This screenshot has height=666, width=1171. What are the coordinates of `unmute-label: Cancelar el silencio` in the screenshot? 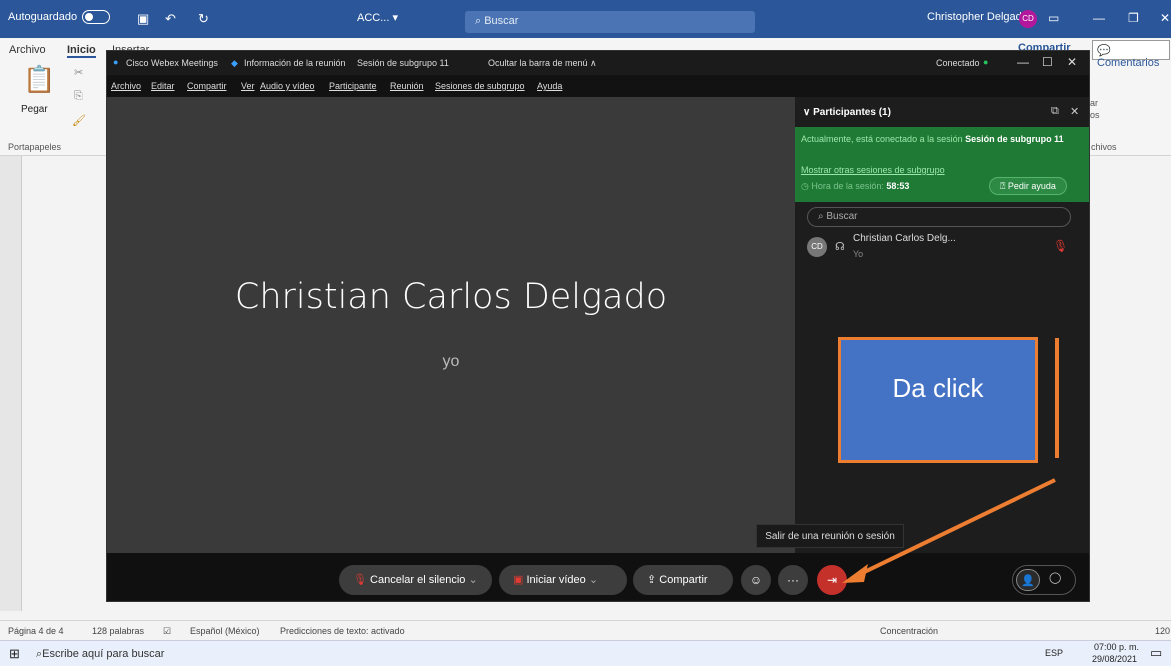 It's located at (418, 580).